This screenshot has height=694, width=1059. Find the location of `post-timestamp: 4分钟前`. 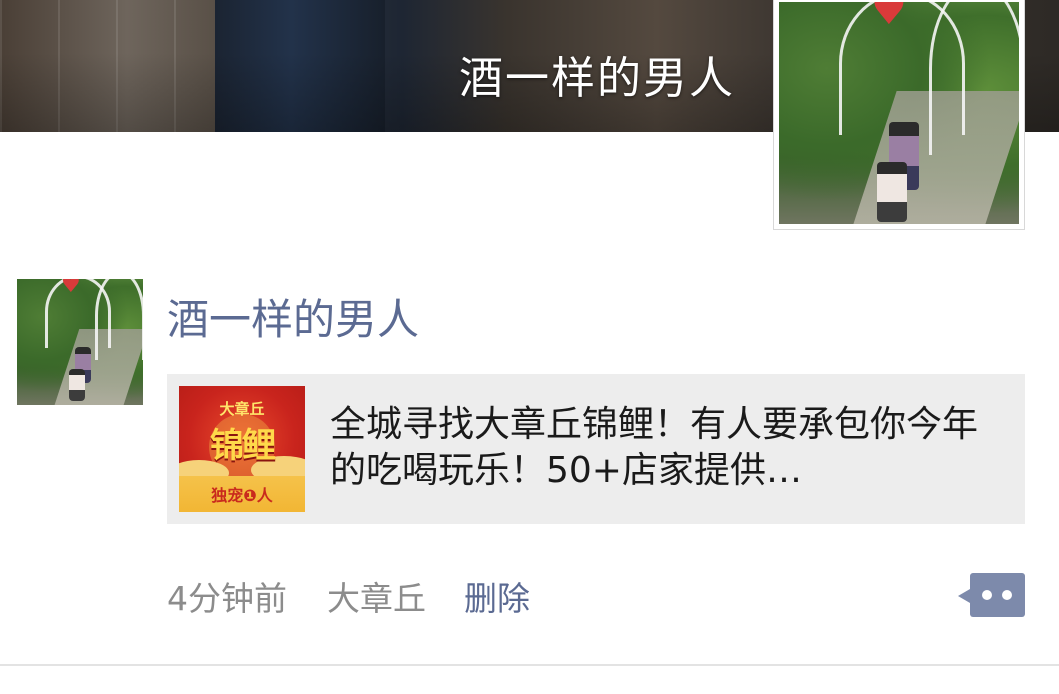

post-timestamp: 4分钟前 is located at coordinates (227, 598).